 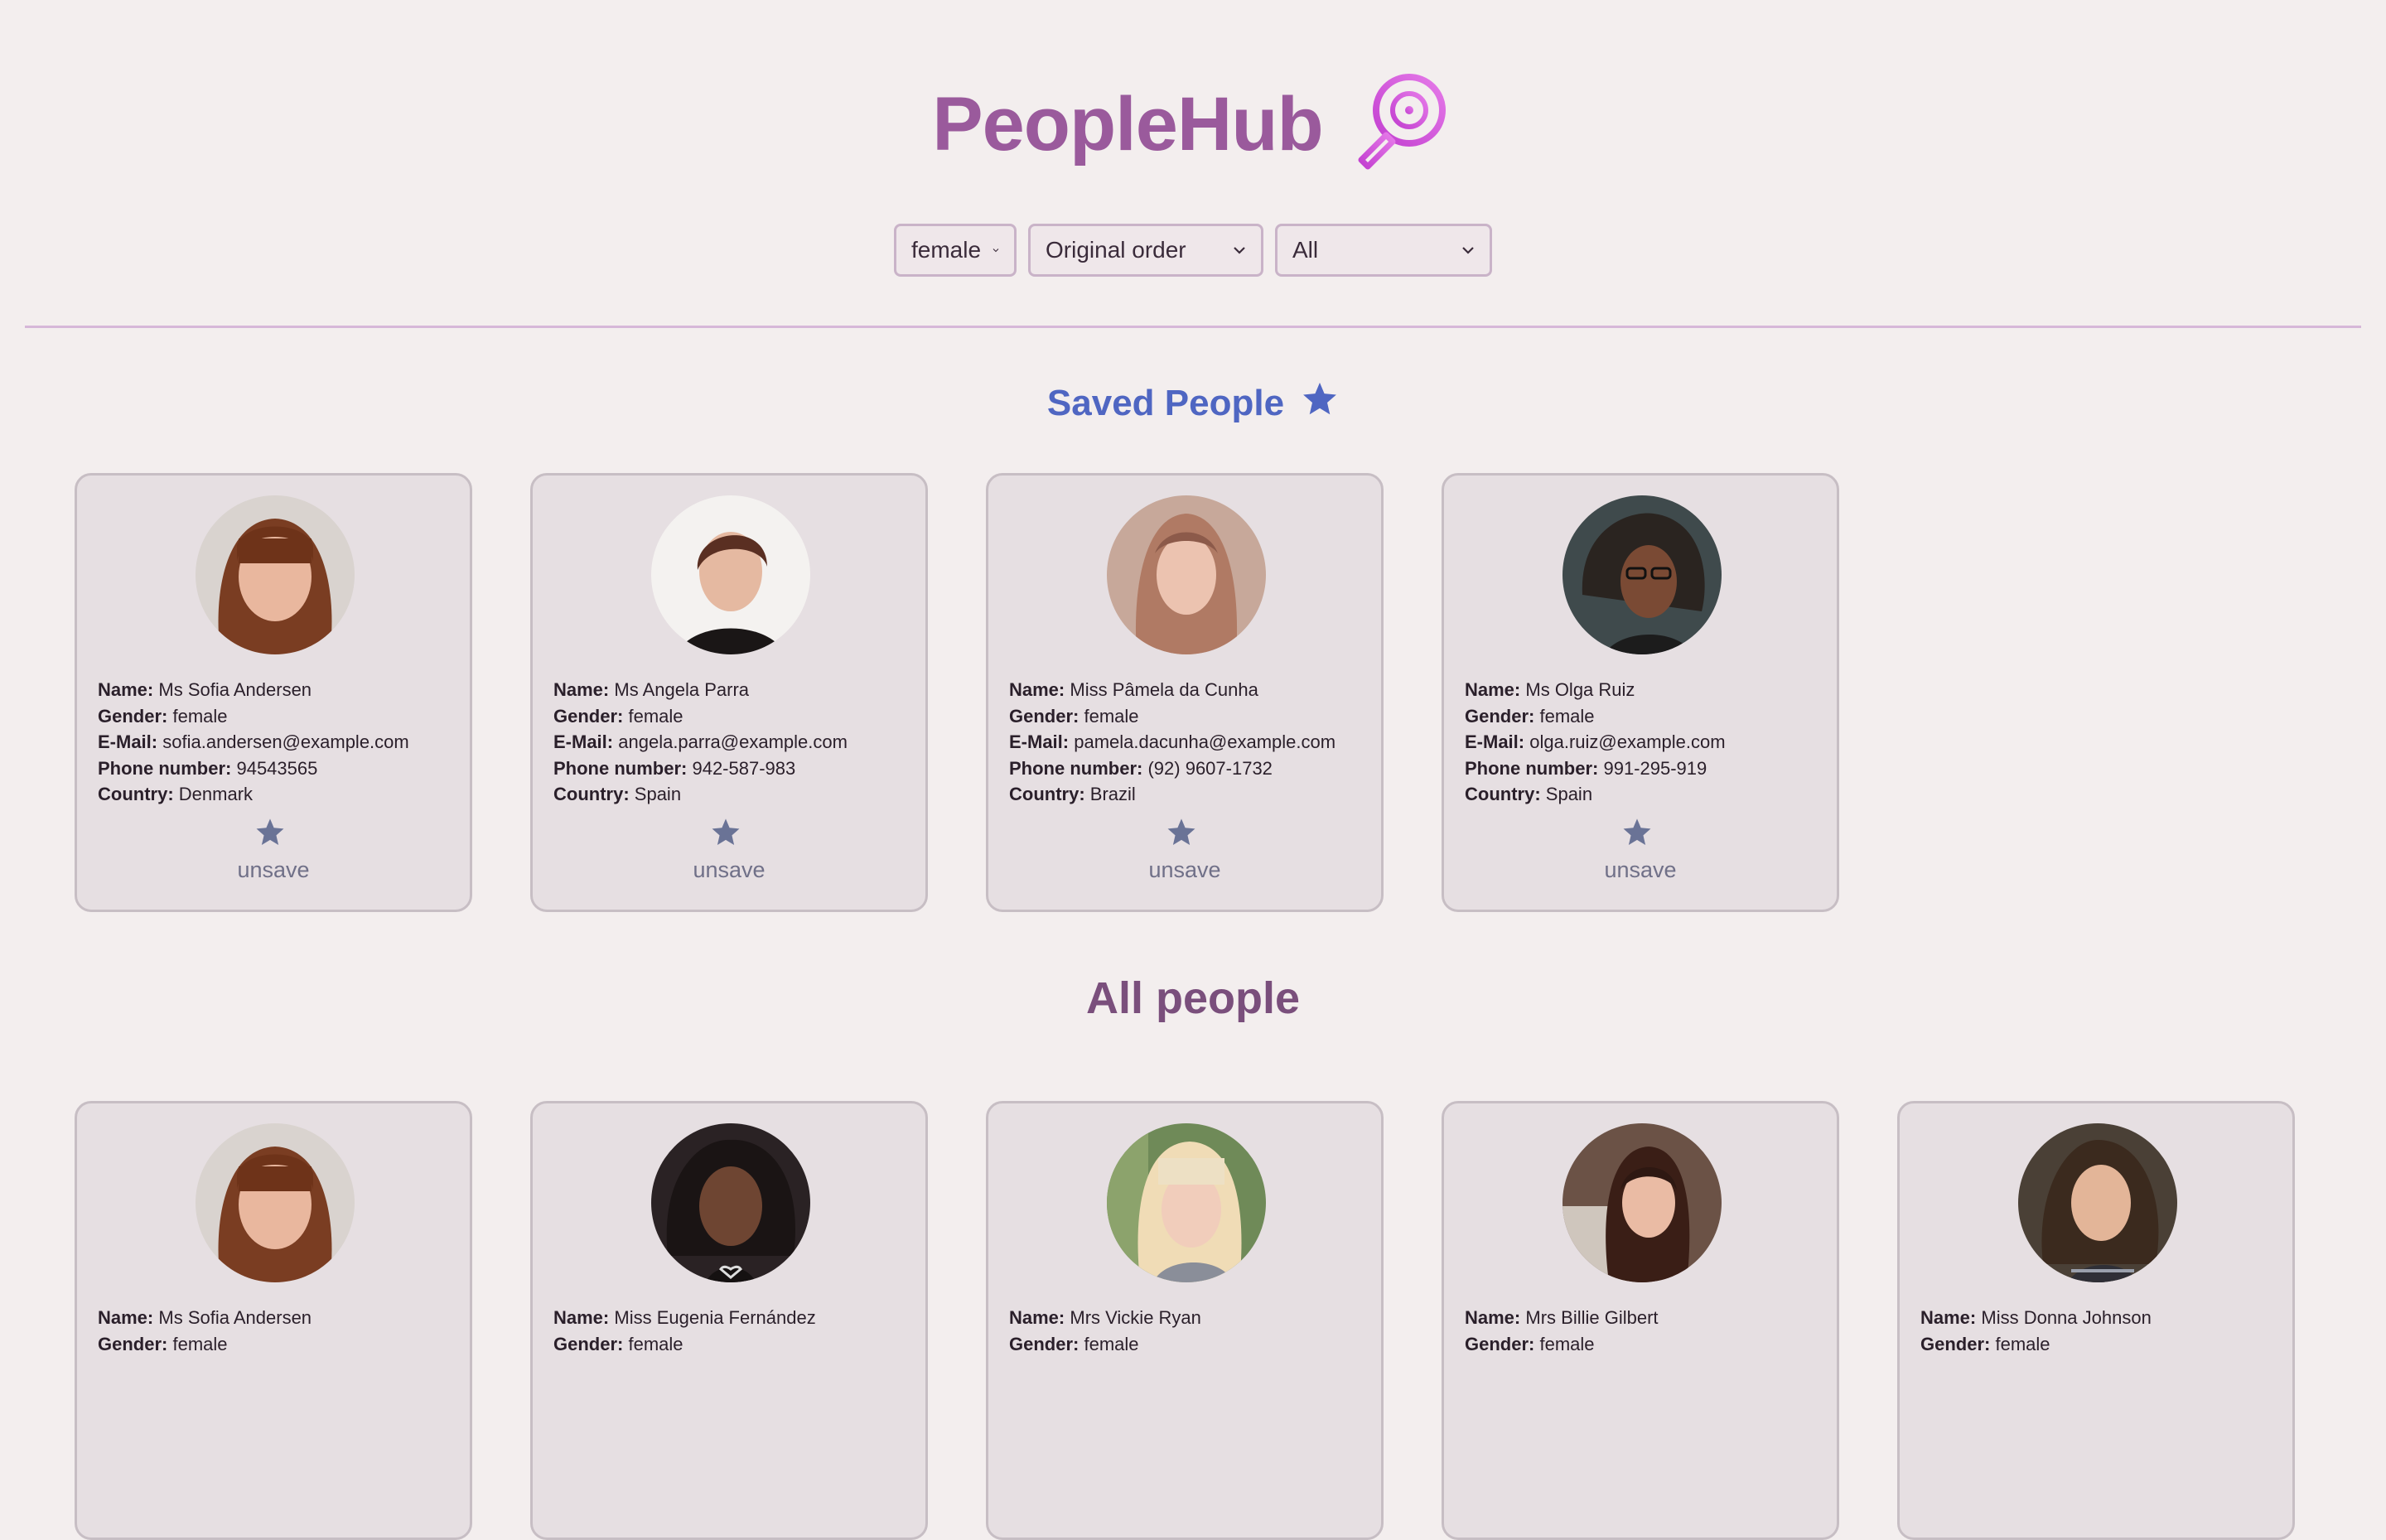 I want to click on person-name: Miss Pâmela da Cunha, so click(x=1164, y=689).